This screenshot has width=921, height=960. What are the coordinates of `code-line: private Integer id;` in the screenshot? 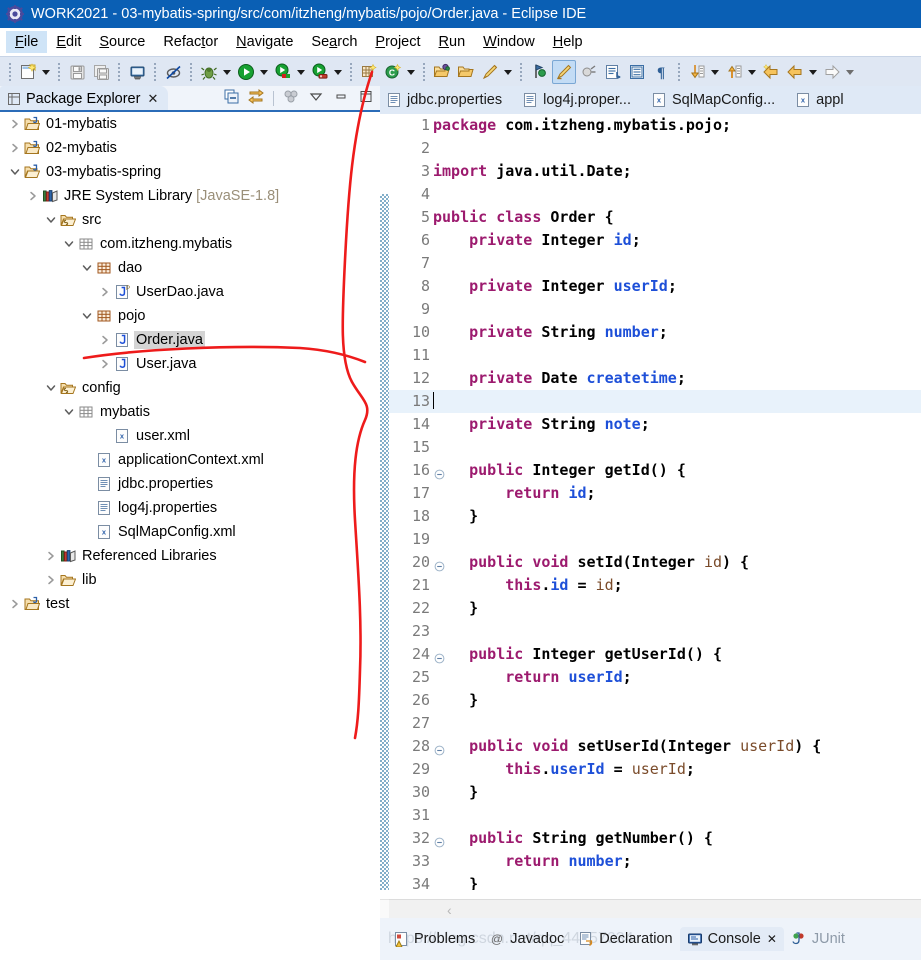 It's located at (677, 240).